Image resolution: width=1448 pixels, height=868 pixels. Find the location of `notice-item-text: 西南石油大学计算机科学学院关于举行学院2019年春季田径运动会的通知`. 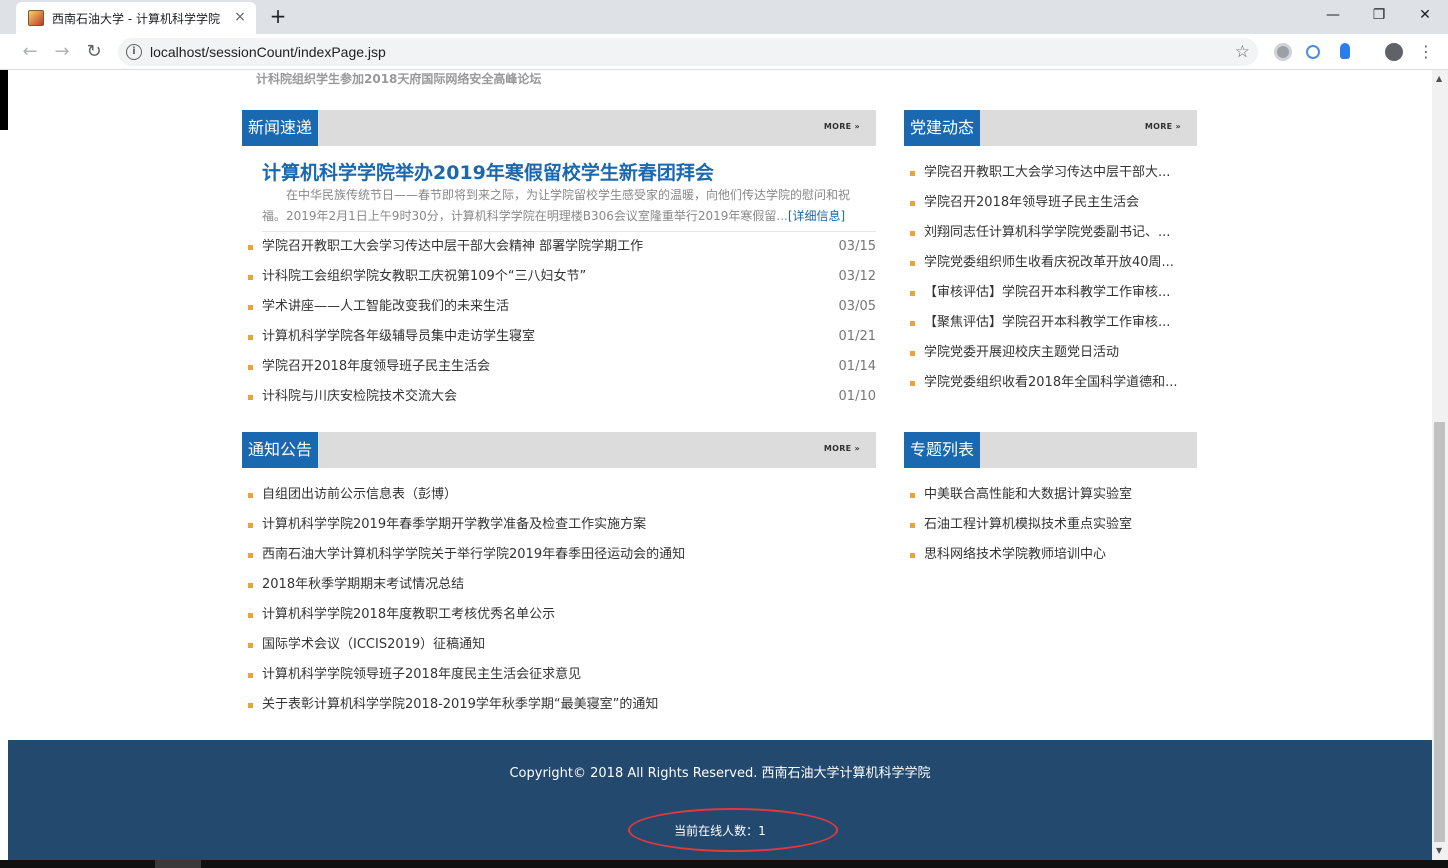

notice-item-text: 西南石油大学计算机科学学院关于举行学院2019年春季田径运动会的通知 is located at coordinates (473, 554).